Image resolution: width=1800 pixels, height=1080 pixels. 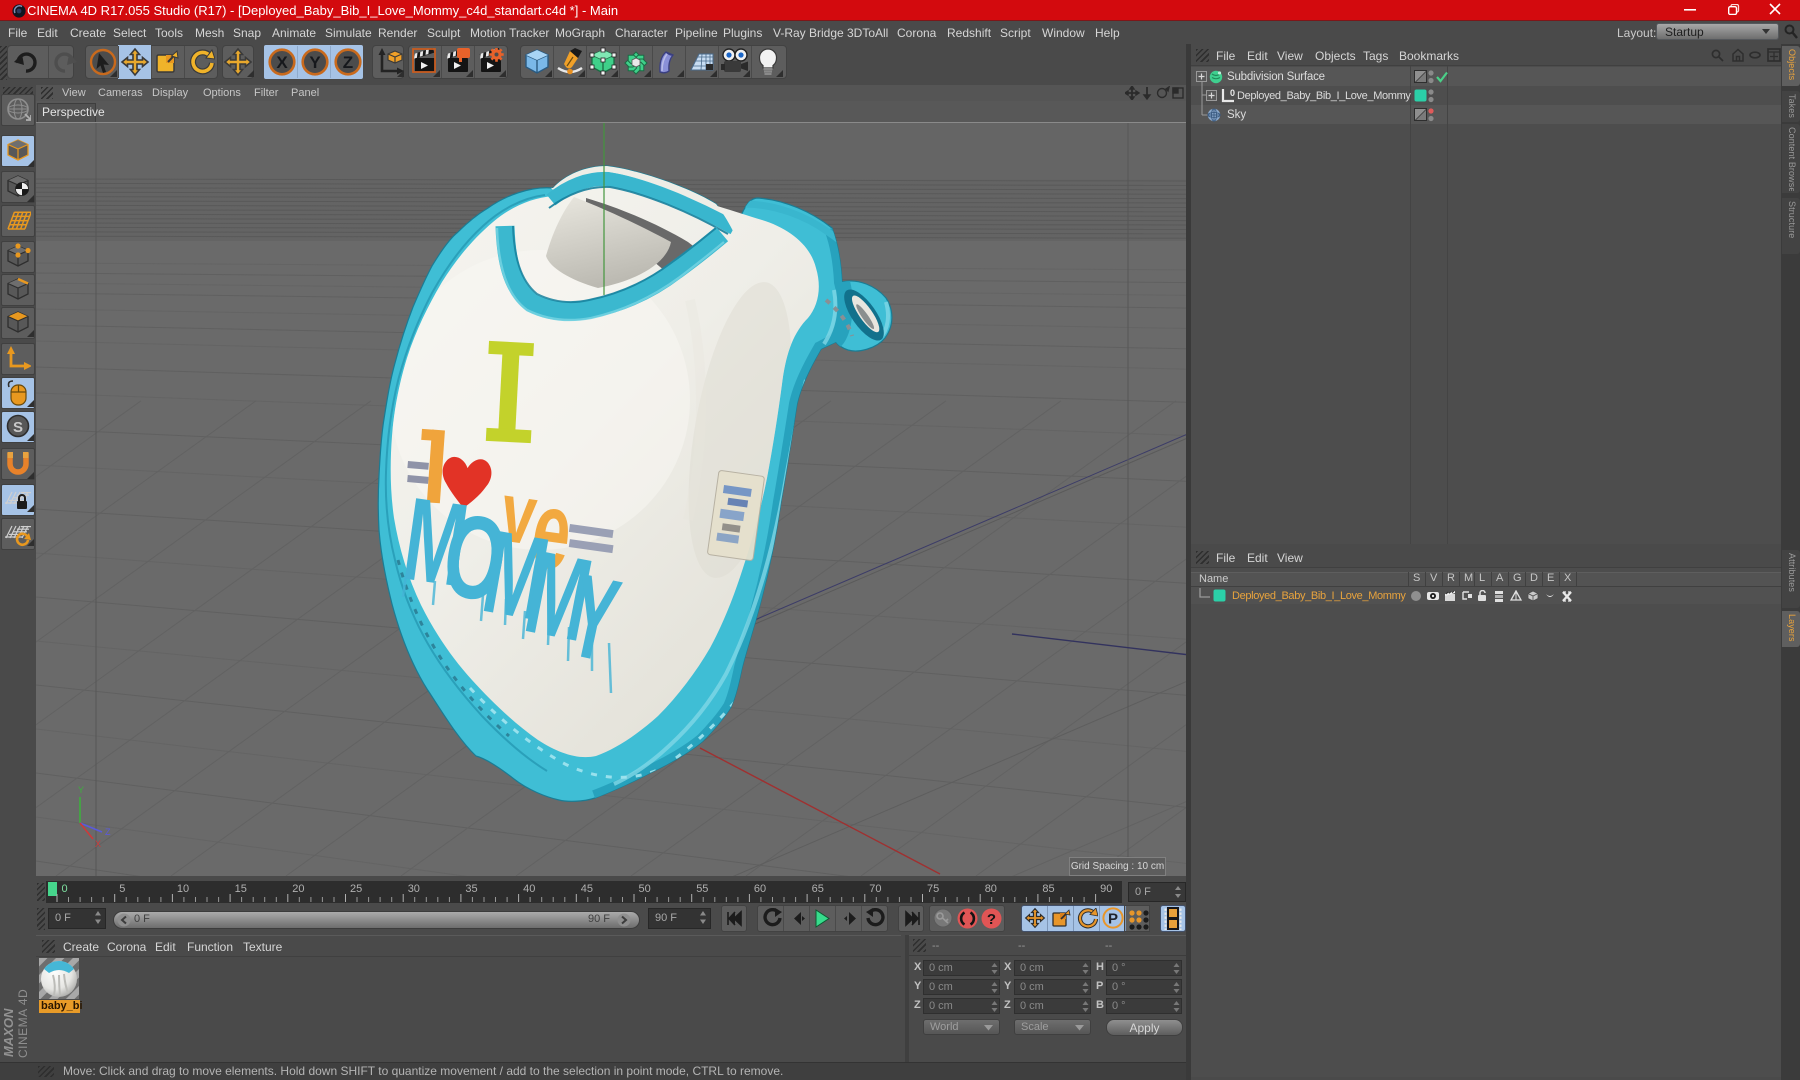 What do you see at coordinates (1113, 919) in the screenshot?
I see `svg-text: P` at bounding box center [1113, 919].